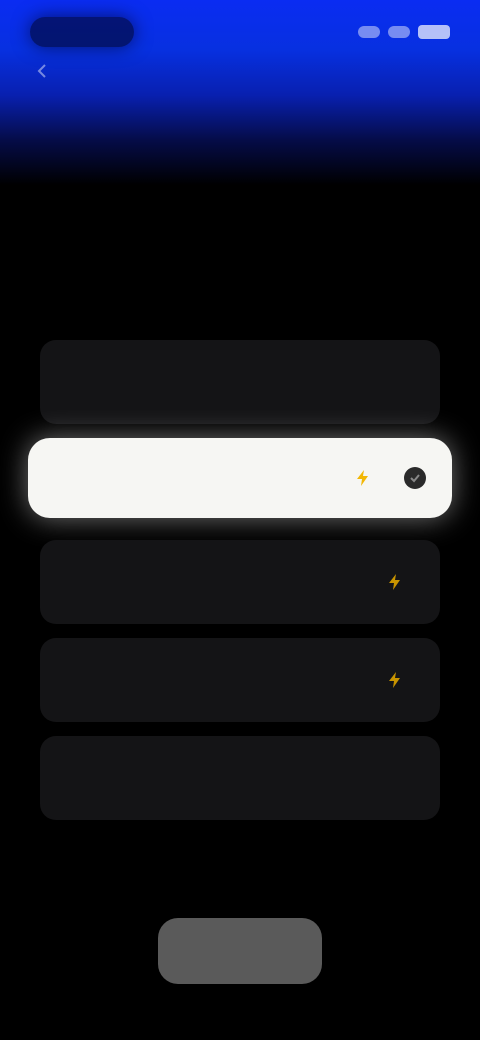 This screenshot has height=1040, width=480. I want to click on status-time-pill, so click(82, 32).